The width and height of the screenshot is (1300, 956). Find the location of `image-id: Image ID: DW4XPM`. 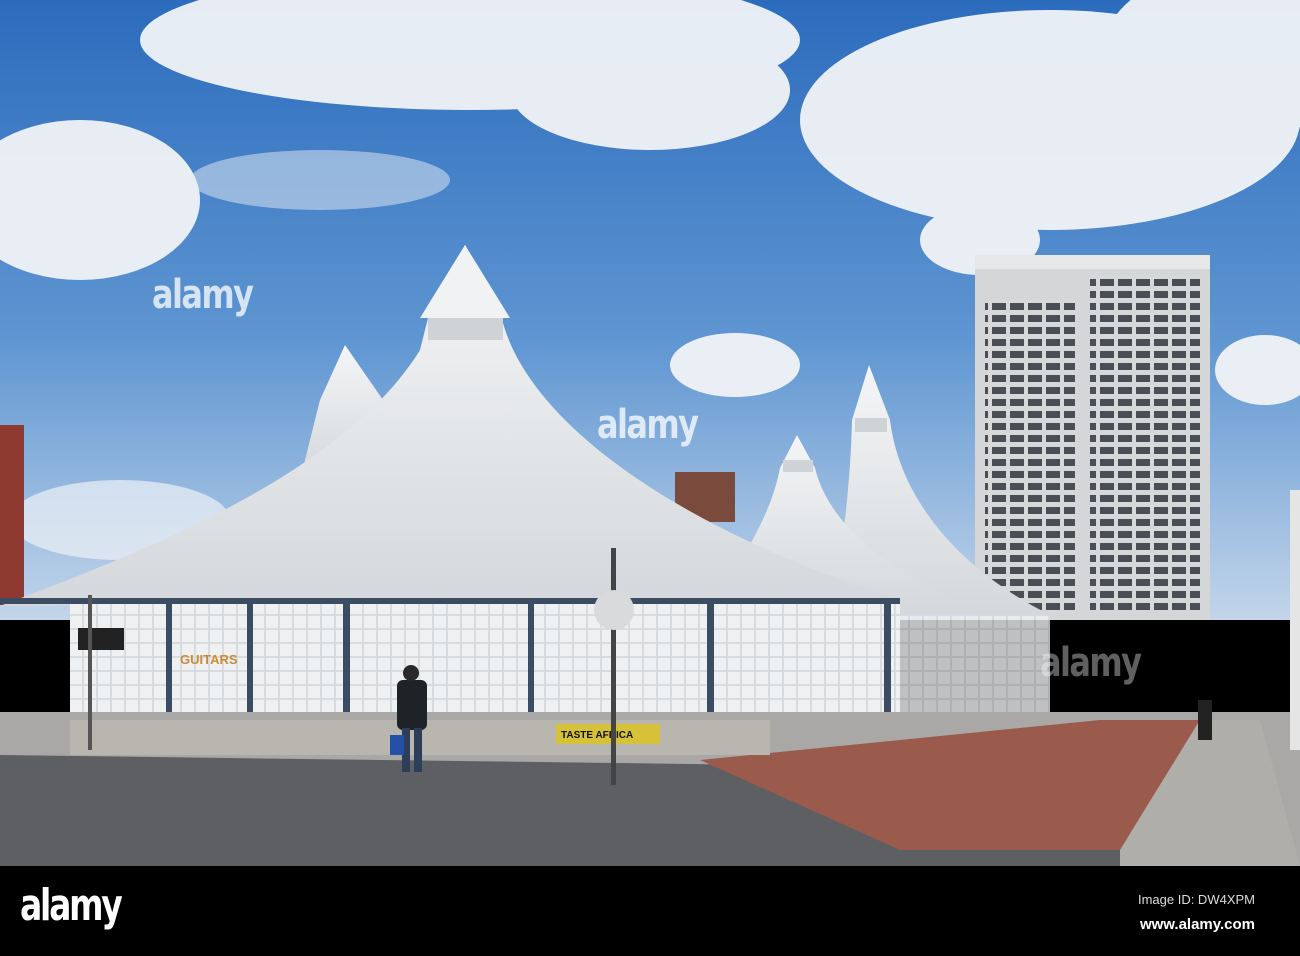

image-id: Image ID: DW4XPM is located at coordinates (1196, 899).